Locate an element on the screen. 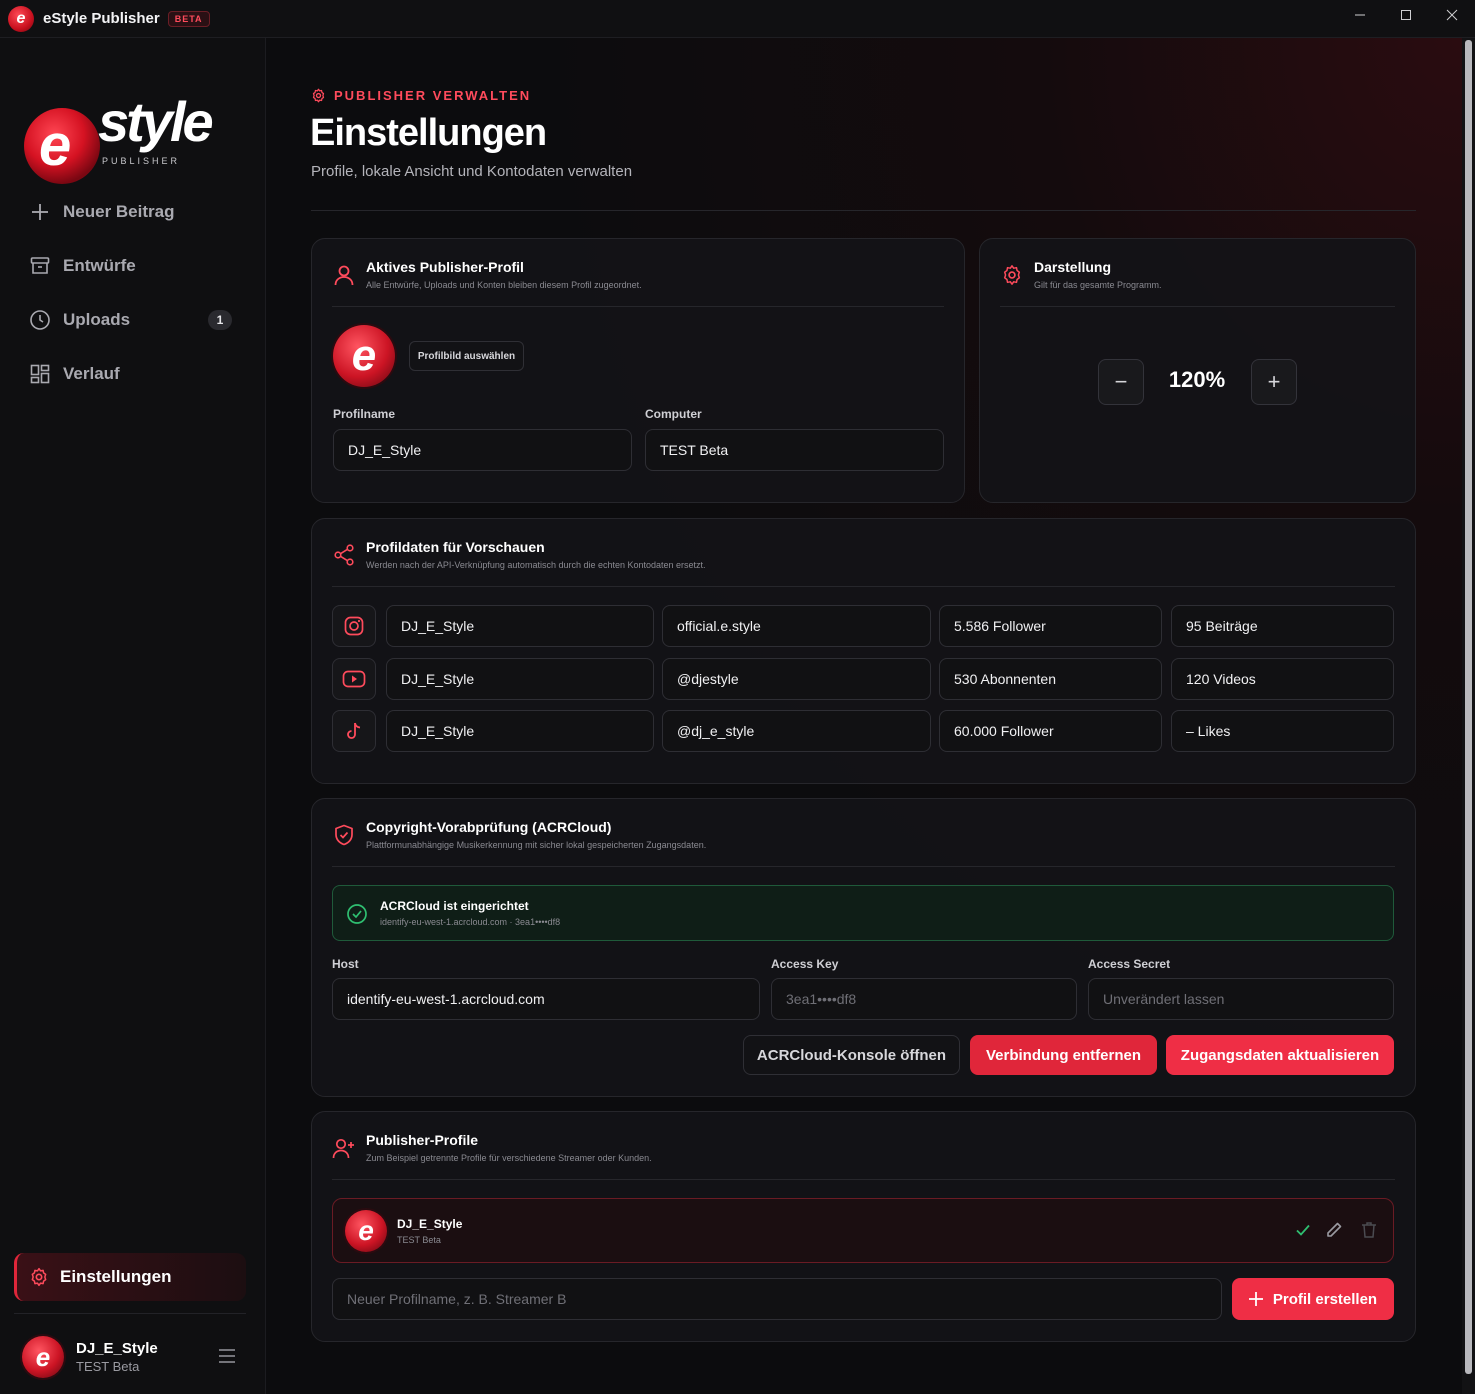 This screenshot has width=1475, height=1394. archive-icon is located at coordinates (40, 266).